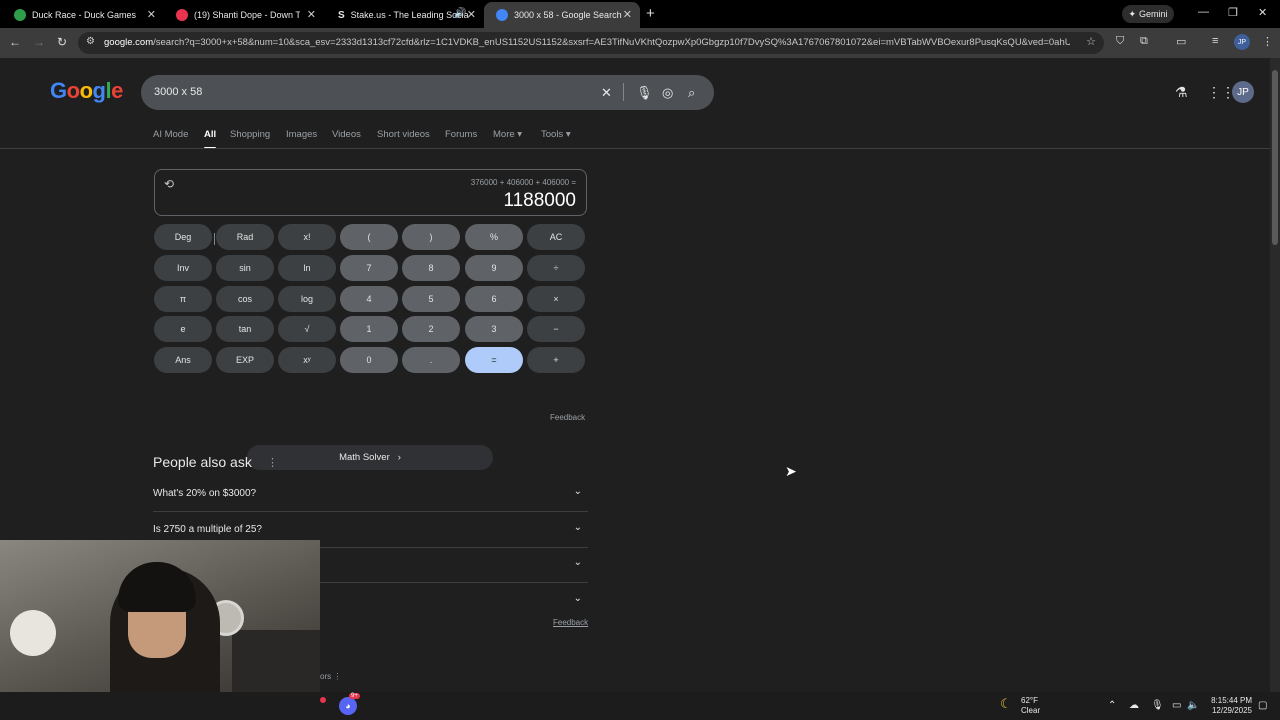  Describe the element at coordinates (1243, 92) in the screenshot. I see `account-avatar: JP` at that location.